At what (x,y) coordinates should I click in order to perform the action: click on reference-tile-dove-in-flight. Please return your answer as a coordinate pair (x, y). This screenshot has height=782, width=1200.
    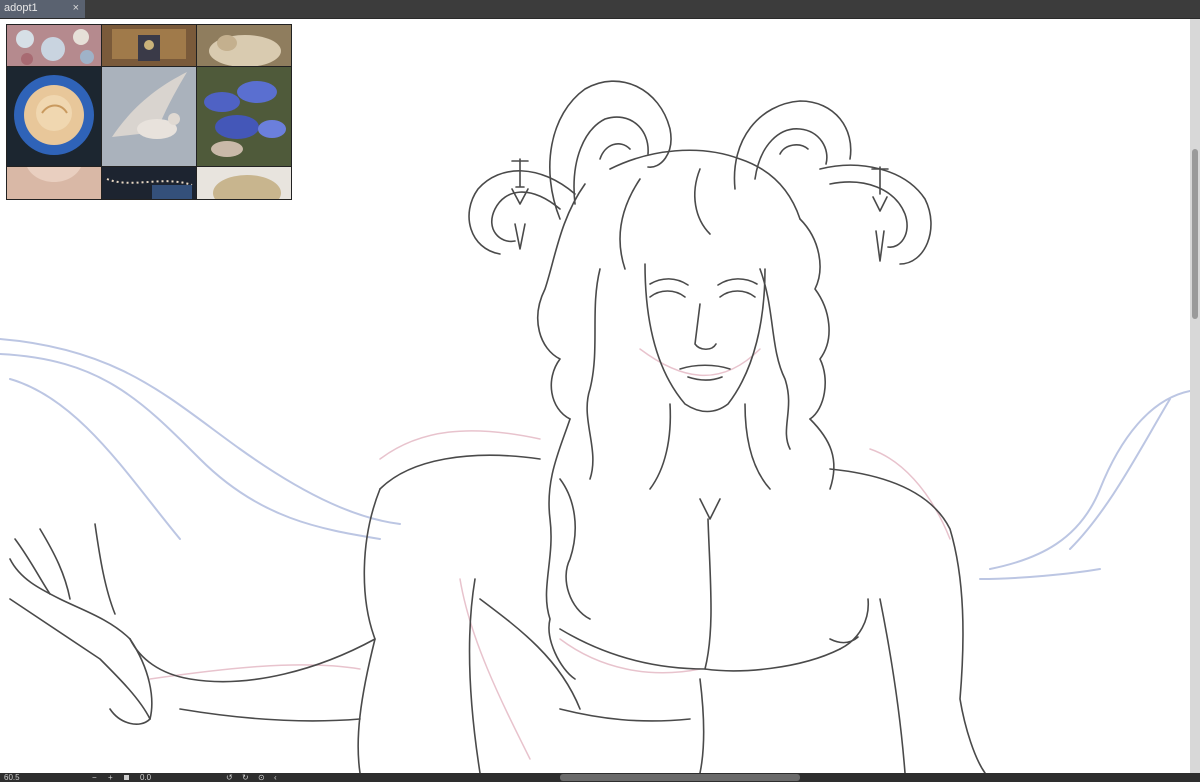
    Looking at the image, I should click on (149, 116).